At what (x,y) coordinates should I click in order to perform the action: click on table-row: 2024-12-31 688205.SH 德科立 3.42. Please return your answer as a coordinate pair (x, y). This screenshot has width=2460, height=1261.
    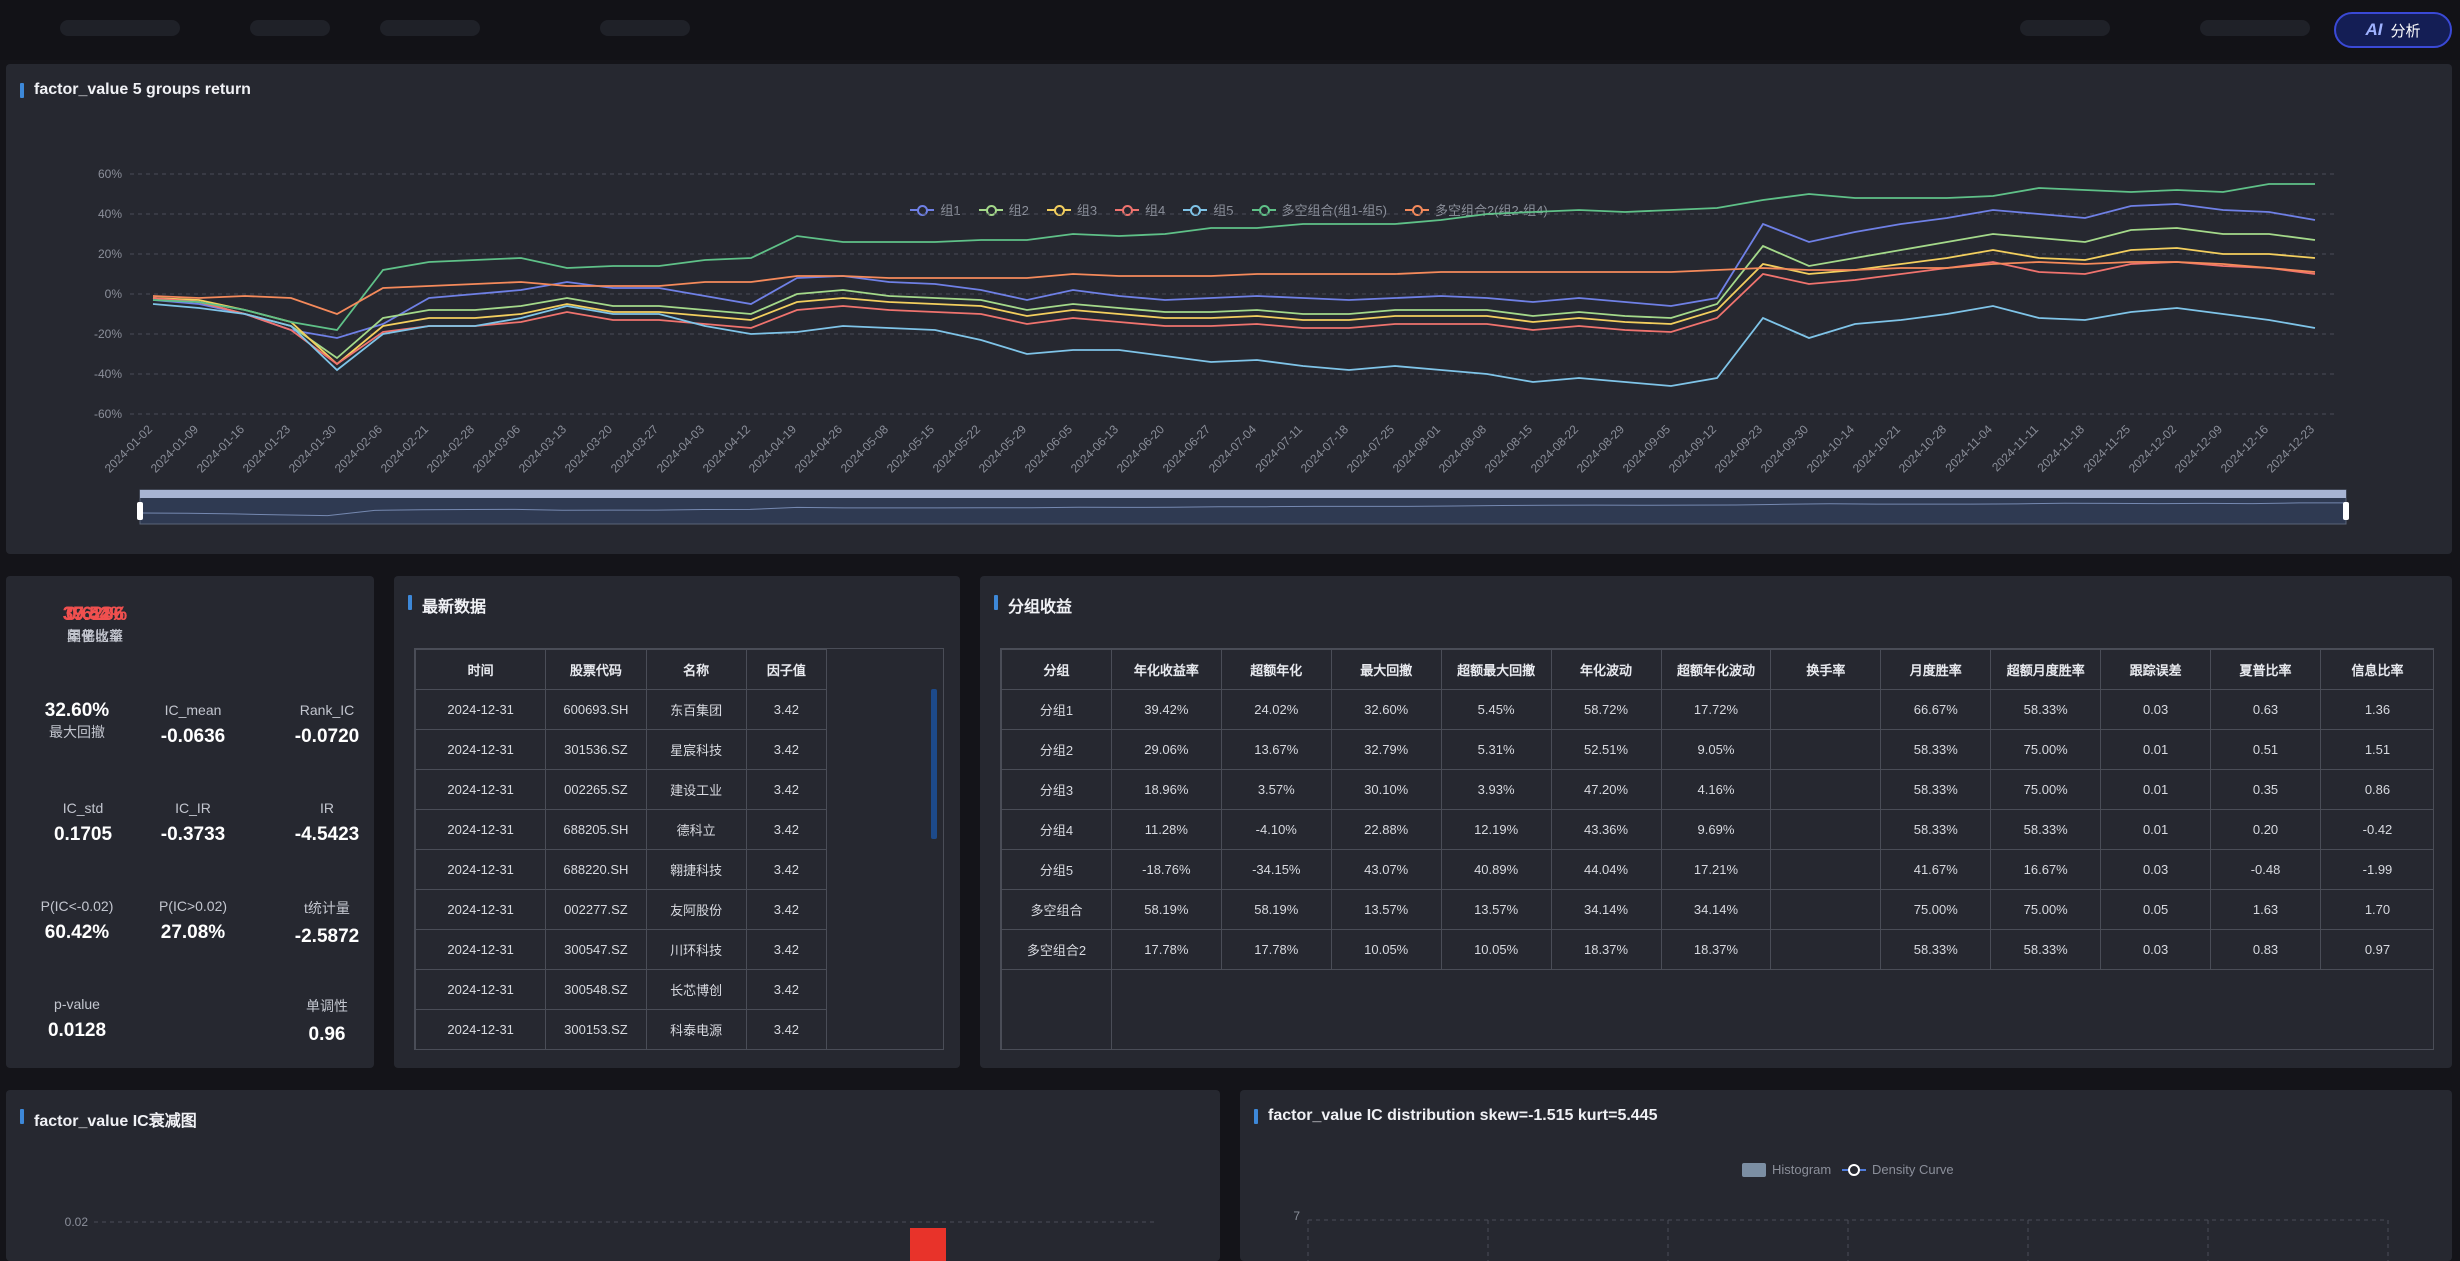
    Looking at the image, I should click on (621, 829).